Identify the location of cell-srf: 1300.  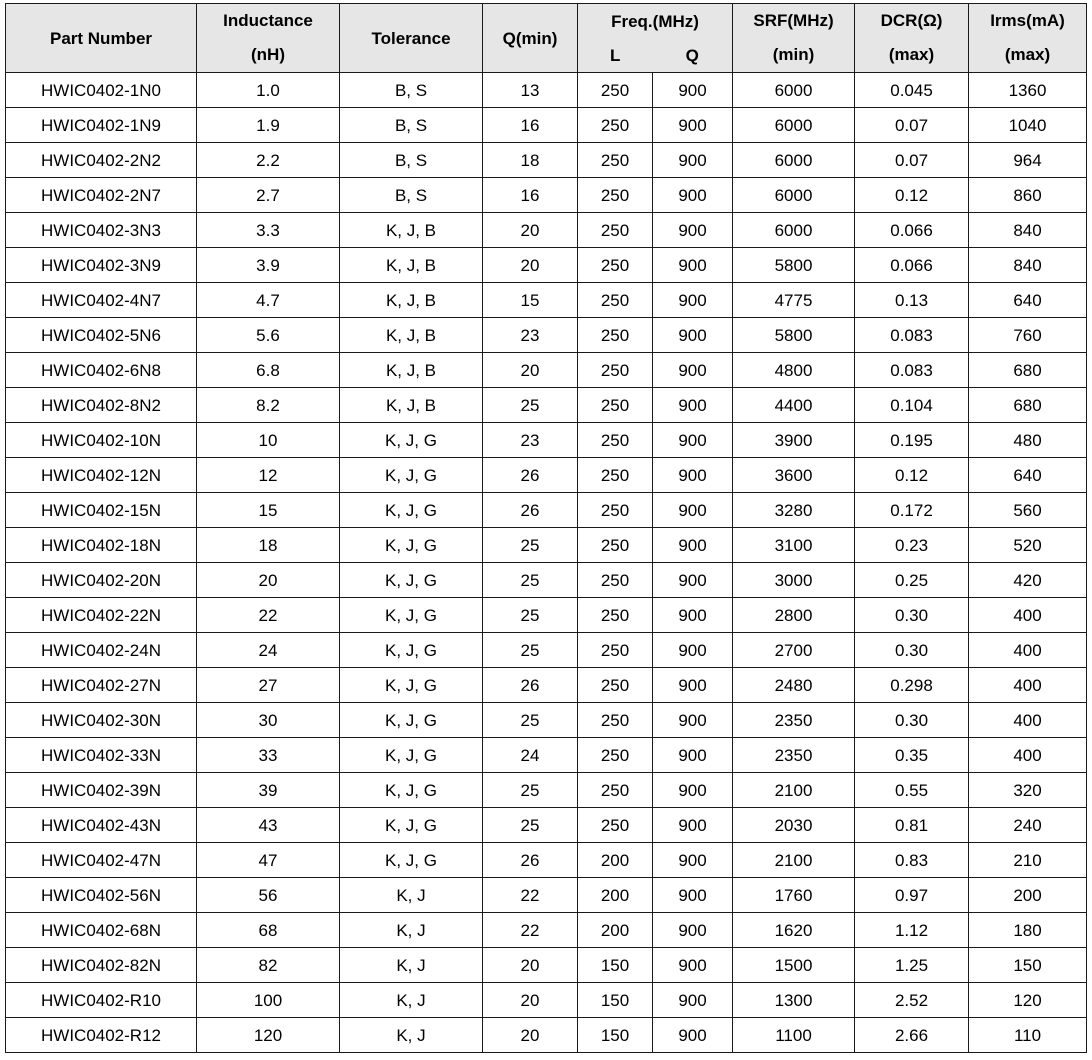
(794, 1000).